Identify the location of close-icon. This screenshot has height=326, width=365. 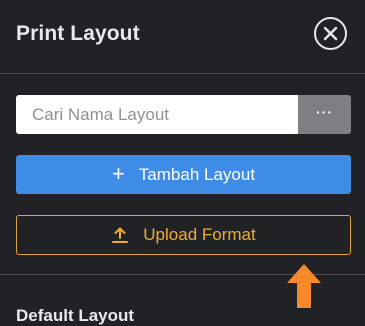
(330, 33).